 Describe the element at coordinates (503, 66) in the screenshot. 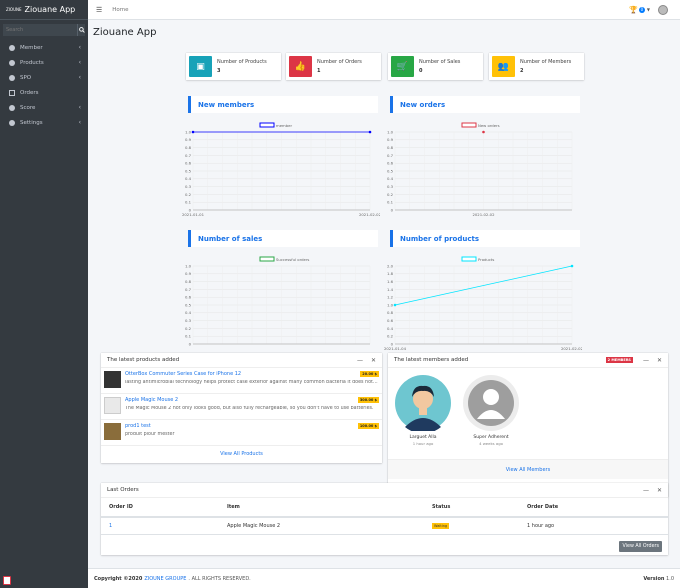

I see `users-icon: 👥` at that location.